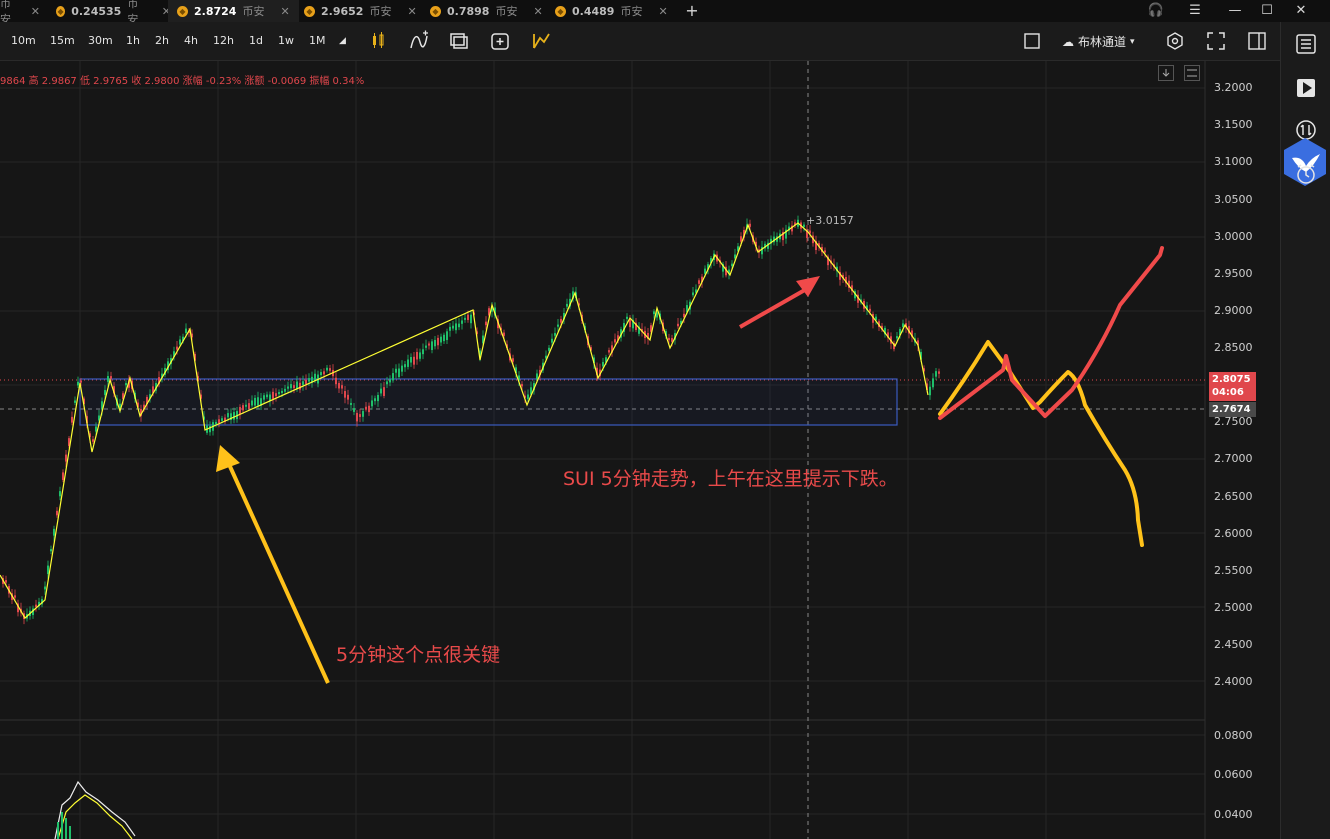  What do you see at coordinates (1233, 681) in the screenshot?
I see `price-tick: 2.4000` at bounding box center [1233, 681].